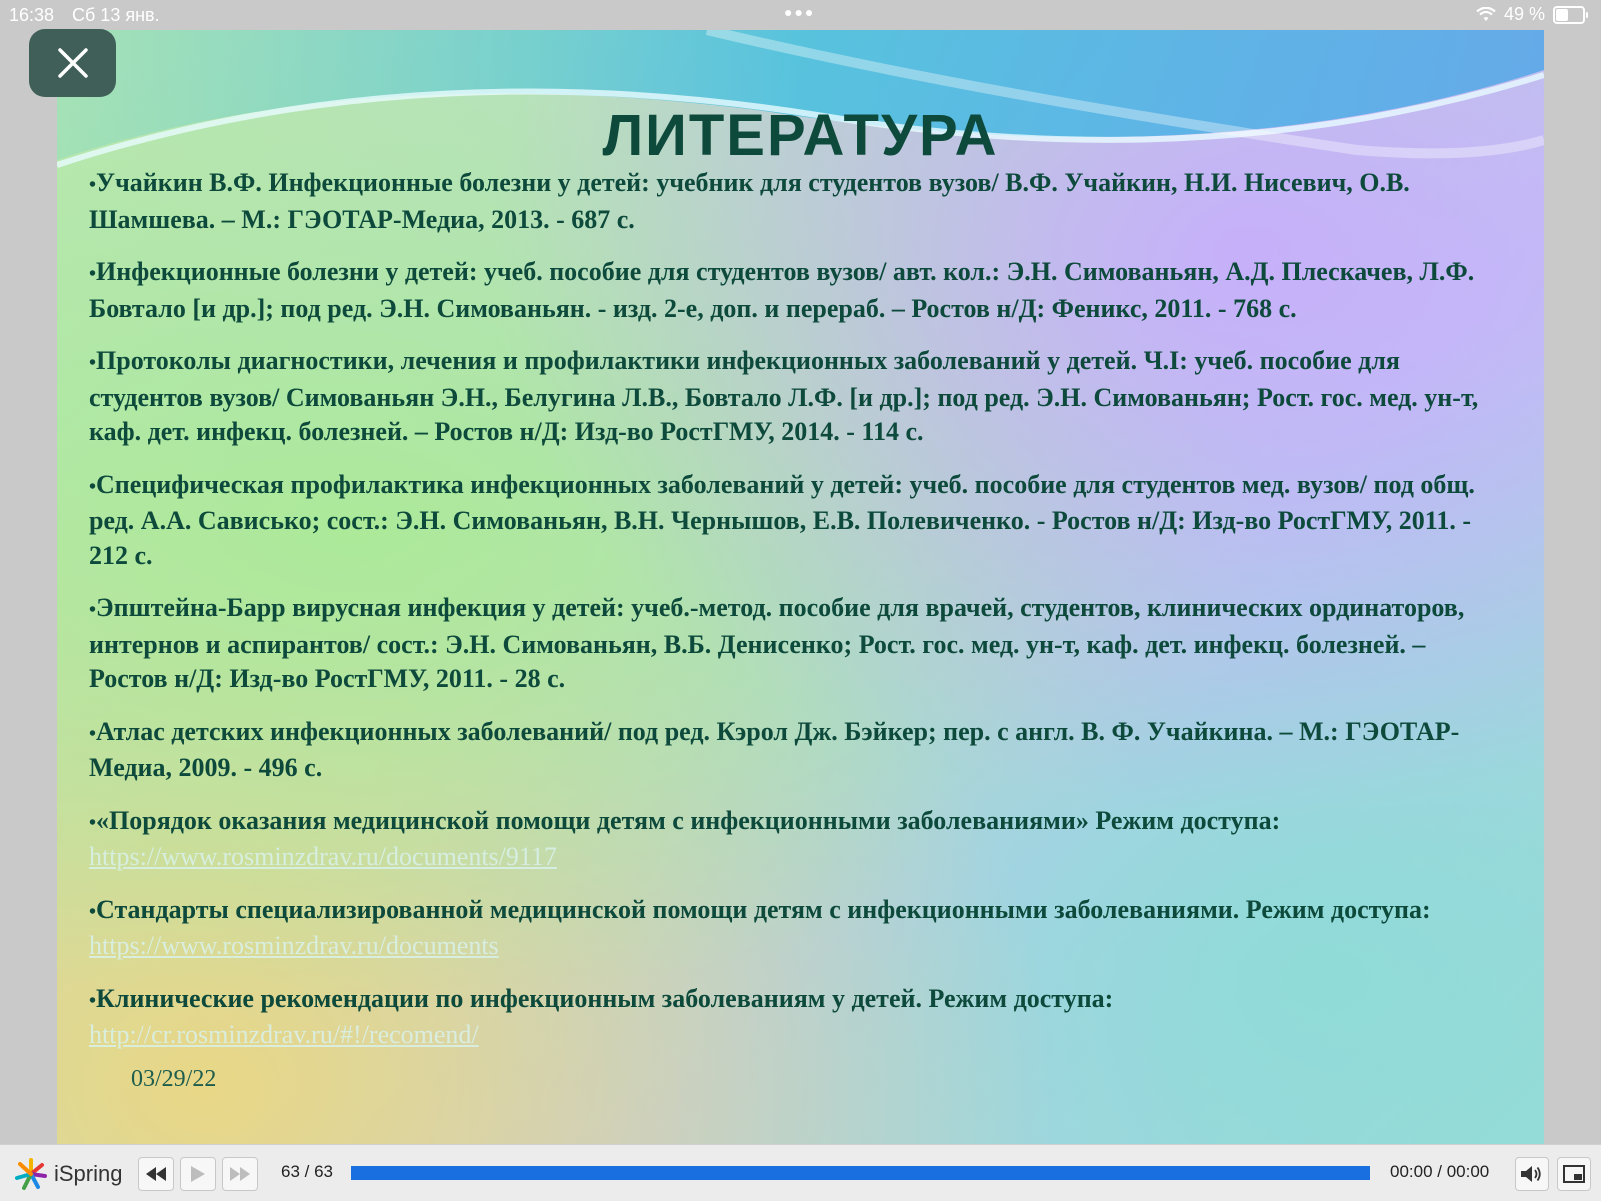 The height and width of the screenshot is (1201, 1601). I want to click on status-time: 16:38, so click(32, 15).